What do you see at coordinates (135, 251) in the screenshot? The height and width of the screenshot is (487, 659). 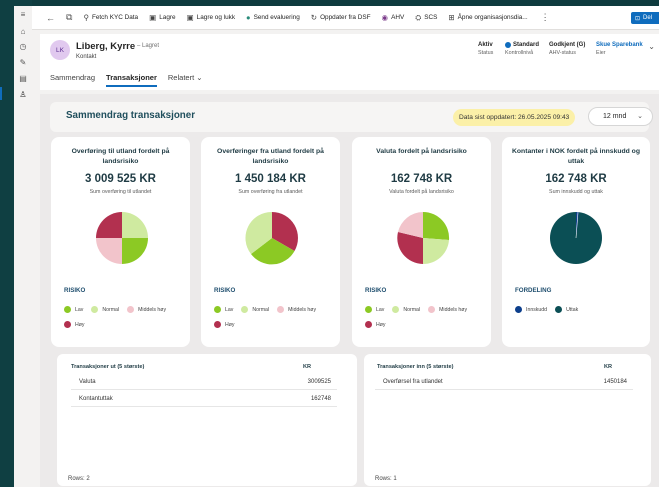 I see `pie-slice-lav` at bounding box center [135, 251].